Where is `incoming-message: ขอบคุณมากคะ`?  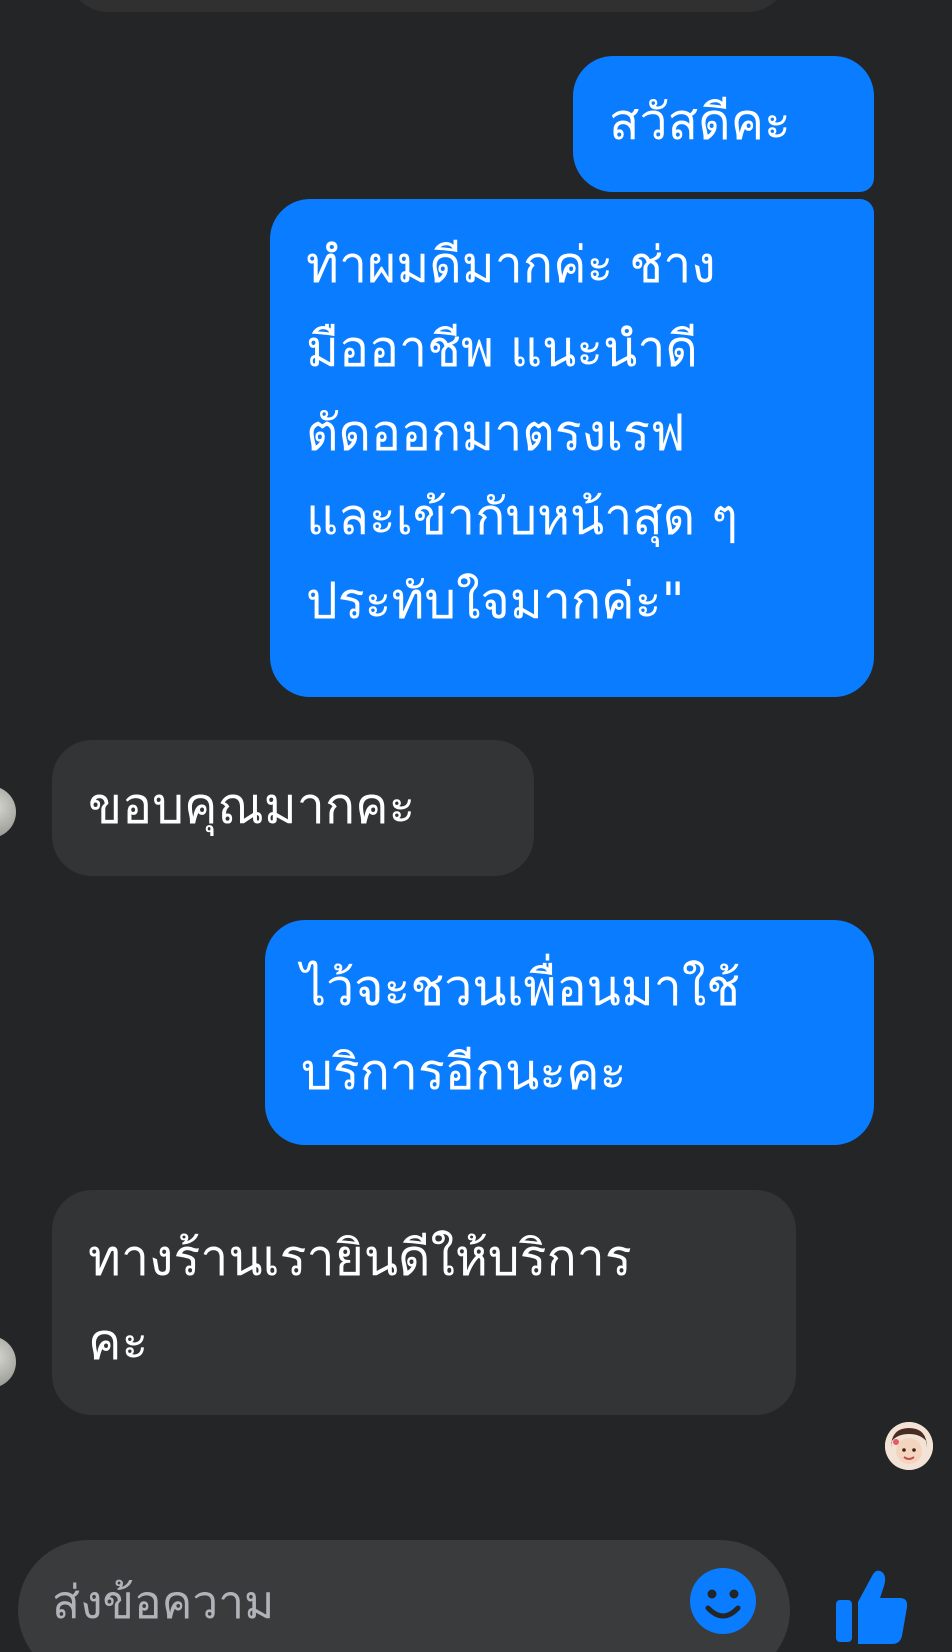
incoming-message: ขอบคุณมากคะ is located at coordinates (293, 808).